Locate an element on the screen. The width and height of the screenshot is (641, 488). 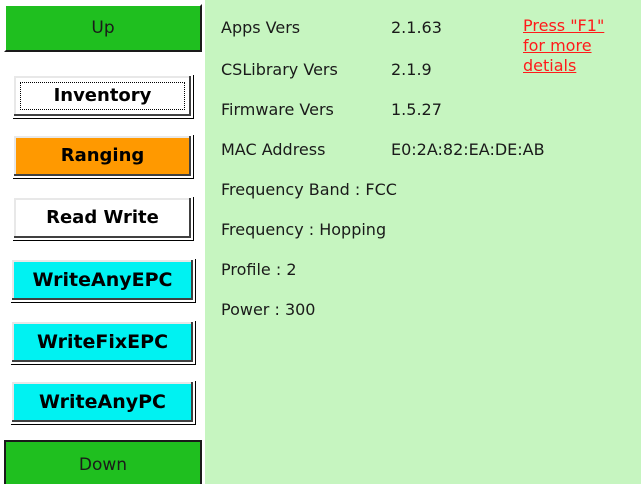
inventory-button: Inventory is located at coordinates (102, 96).